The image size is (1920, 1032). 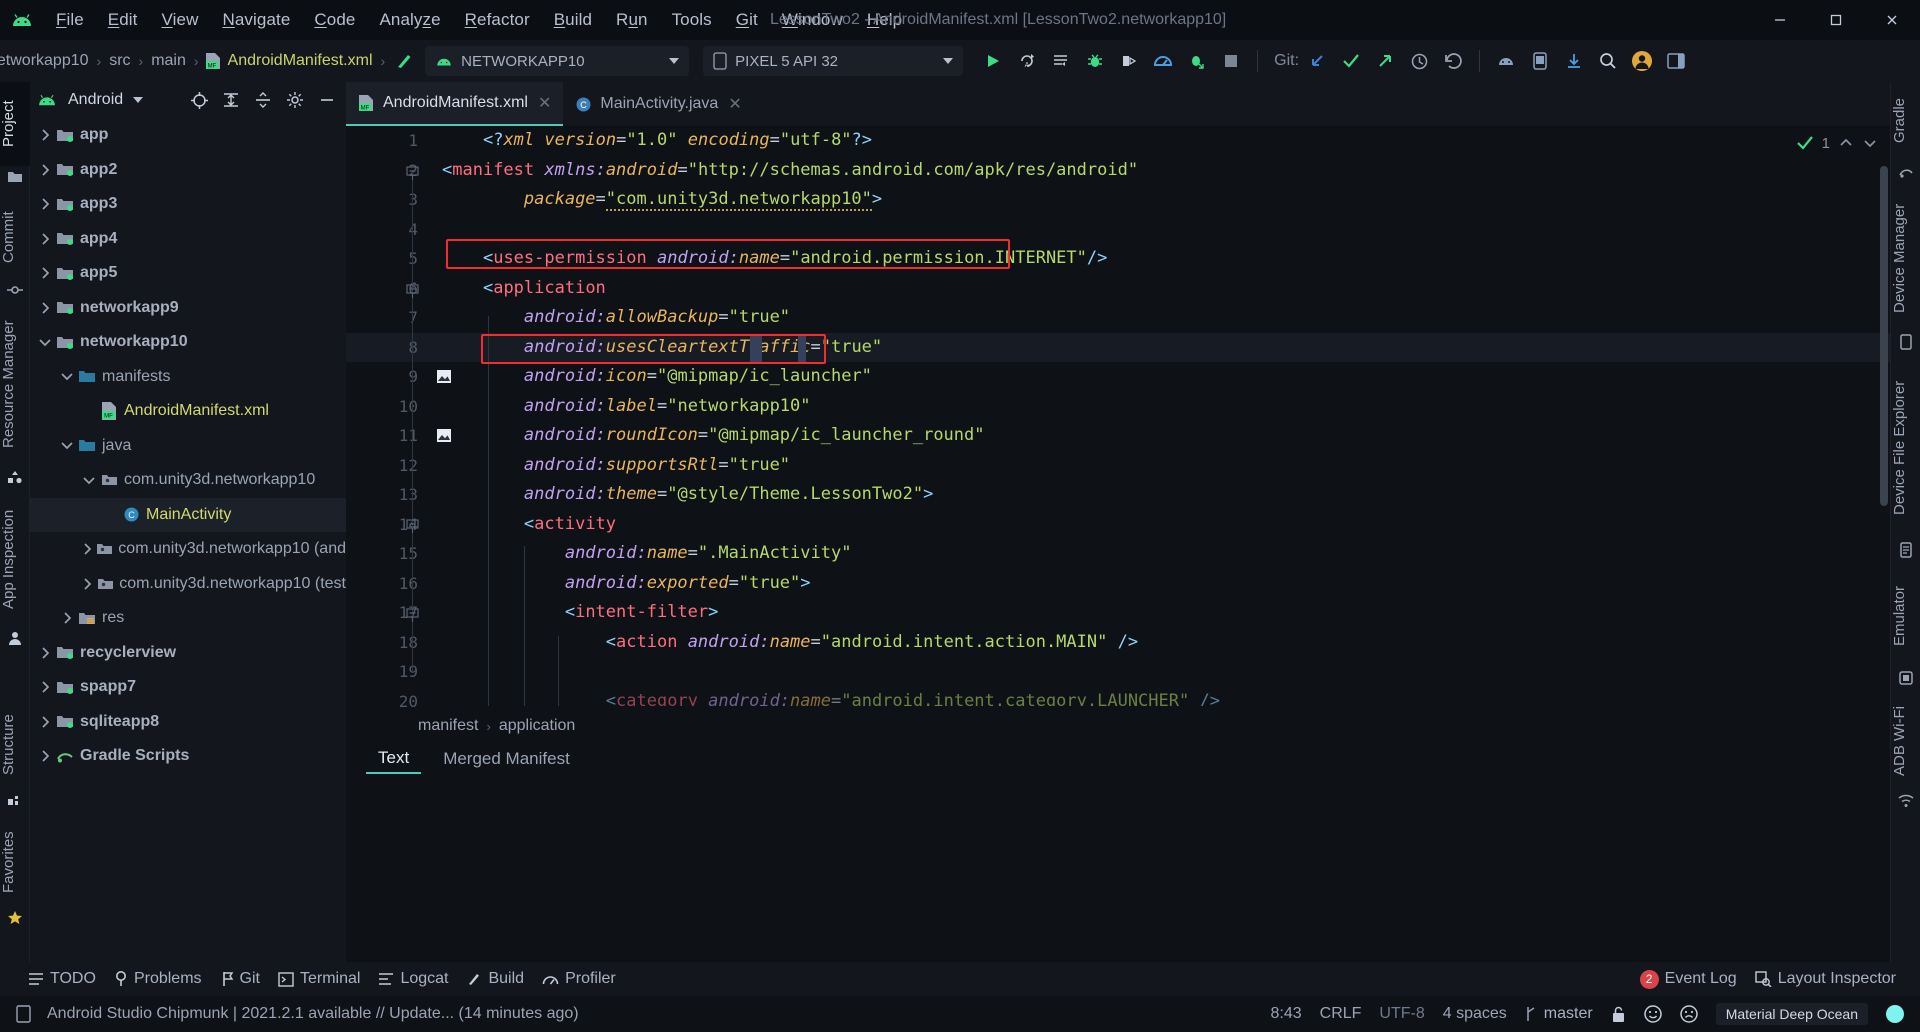 I want to click on user-avatar, so click(x=1642, y=61).